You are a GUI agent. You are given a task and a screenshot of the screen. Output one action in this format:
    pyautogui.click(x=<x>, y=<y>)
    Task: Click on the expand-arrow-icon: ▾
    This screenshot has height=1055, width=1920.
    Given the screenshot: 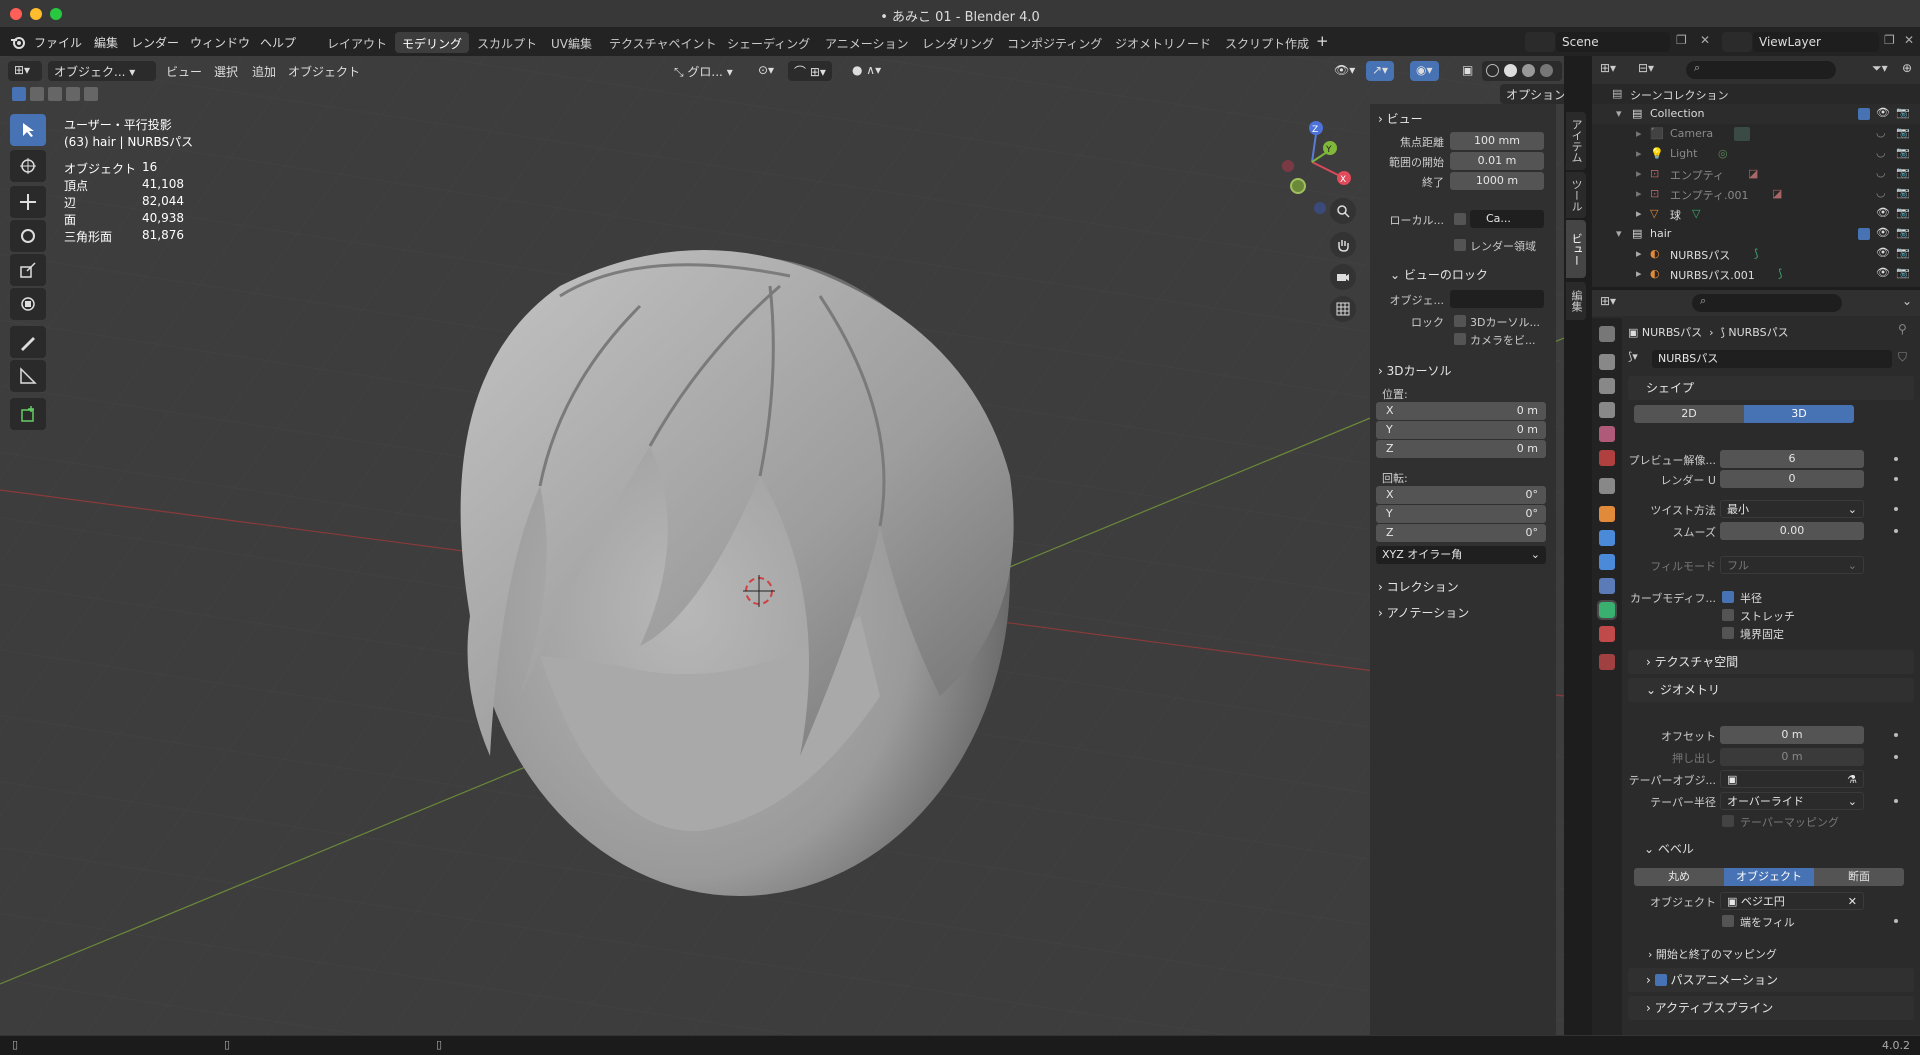 What is the action you would take?
    pyautogui.click(x=1619, y=233)
    